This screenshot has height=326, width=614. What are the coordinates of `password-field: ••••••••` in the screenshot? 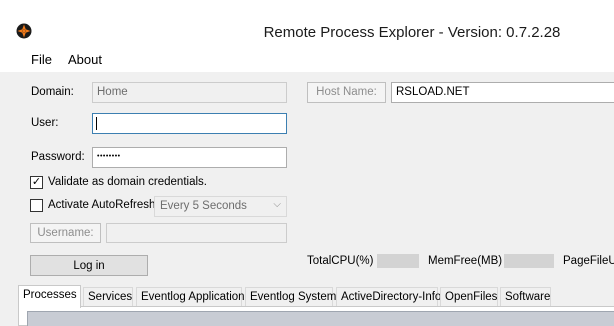 It's located at (189, 157).